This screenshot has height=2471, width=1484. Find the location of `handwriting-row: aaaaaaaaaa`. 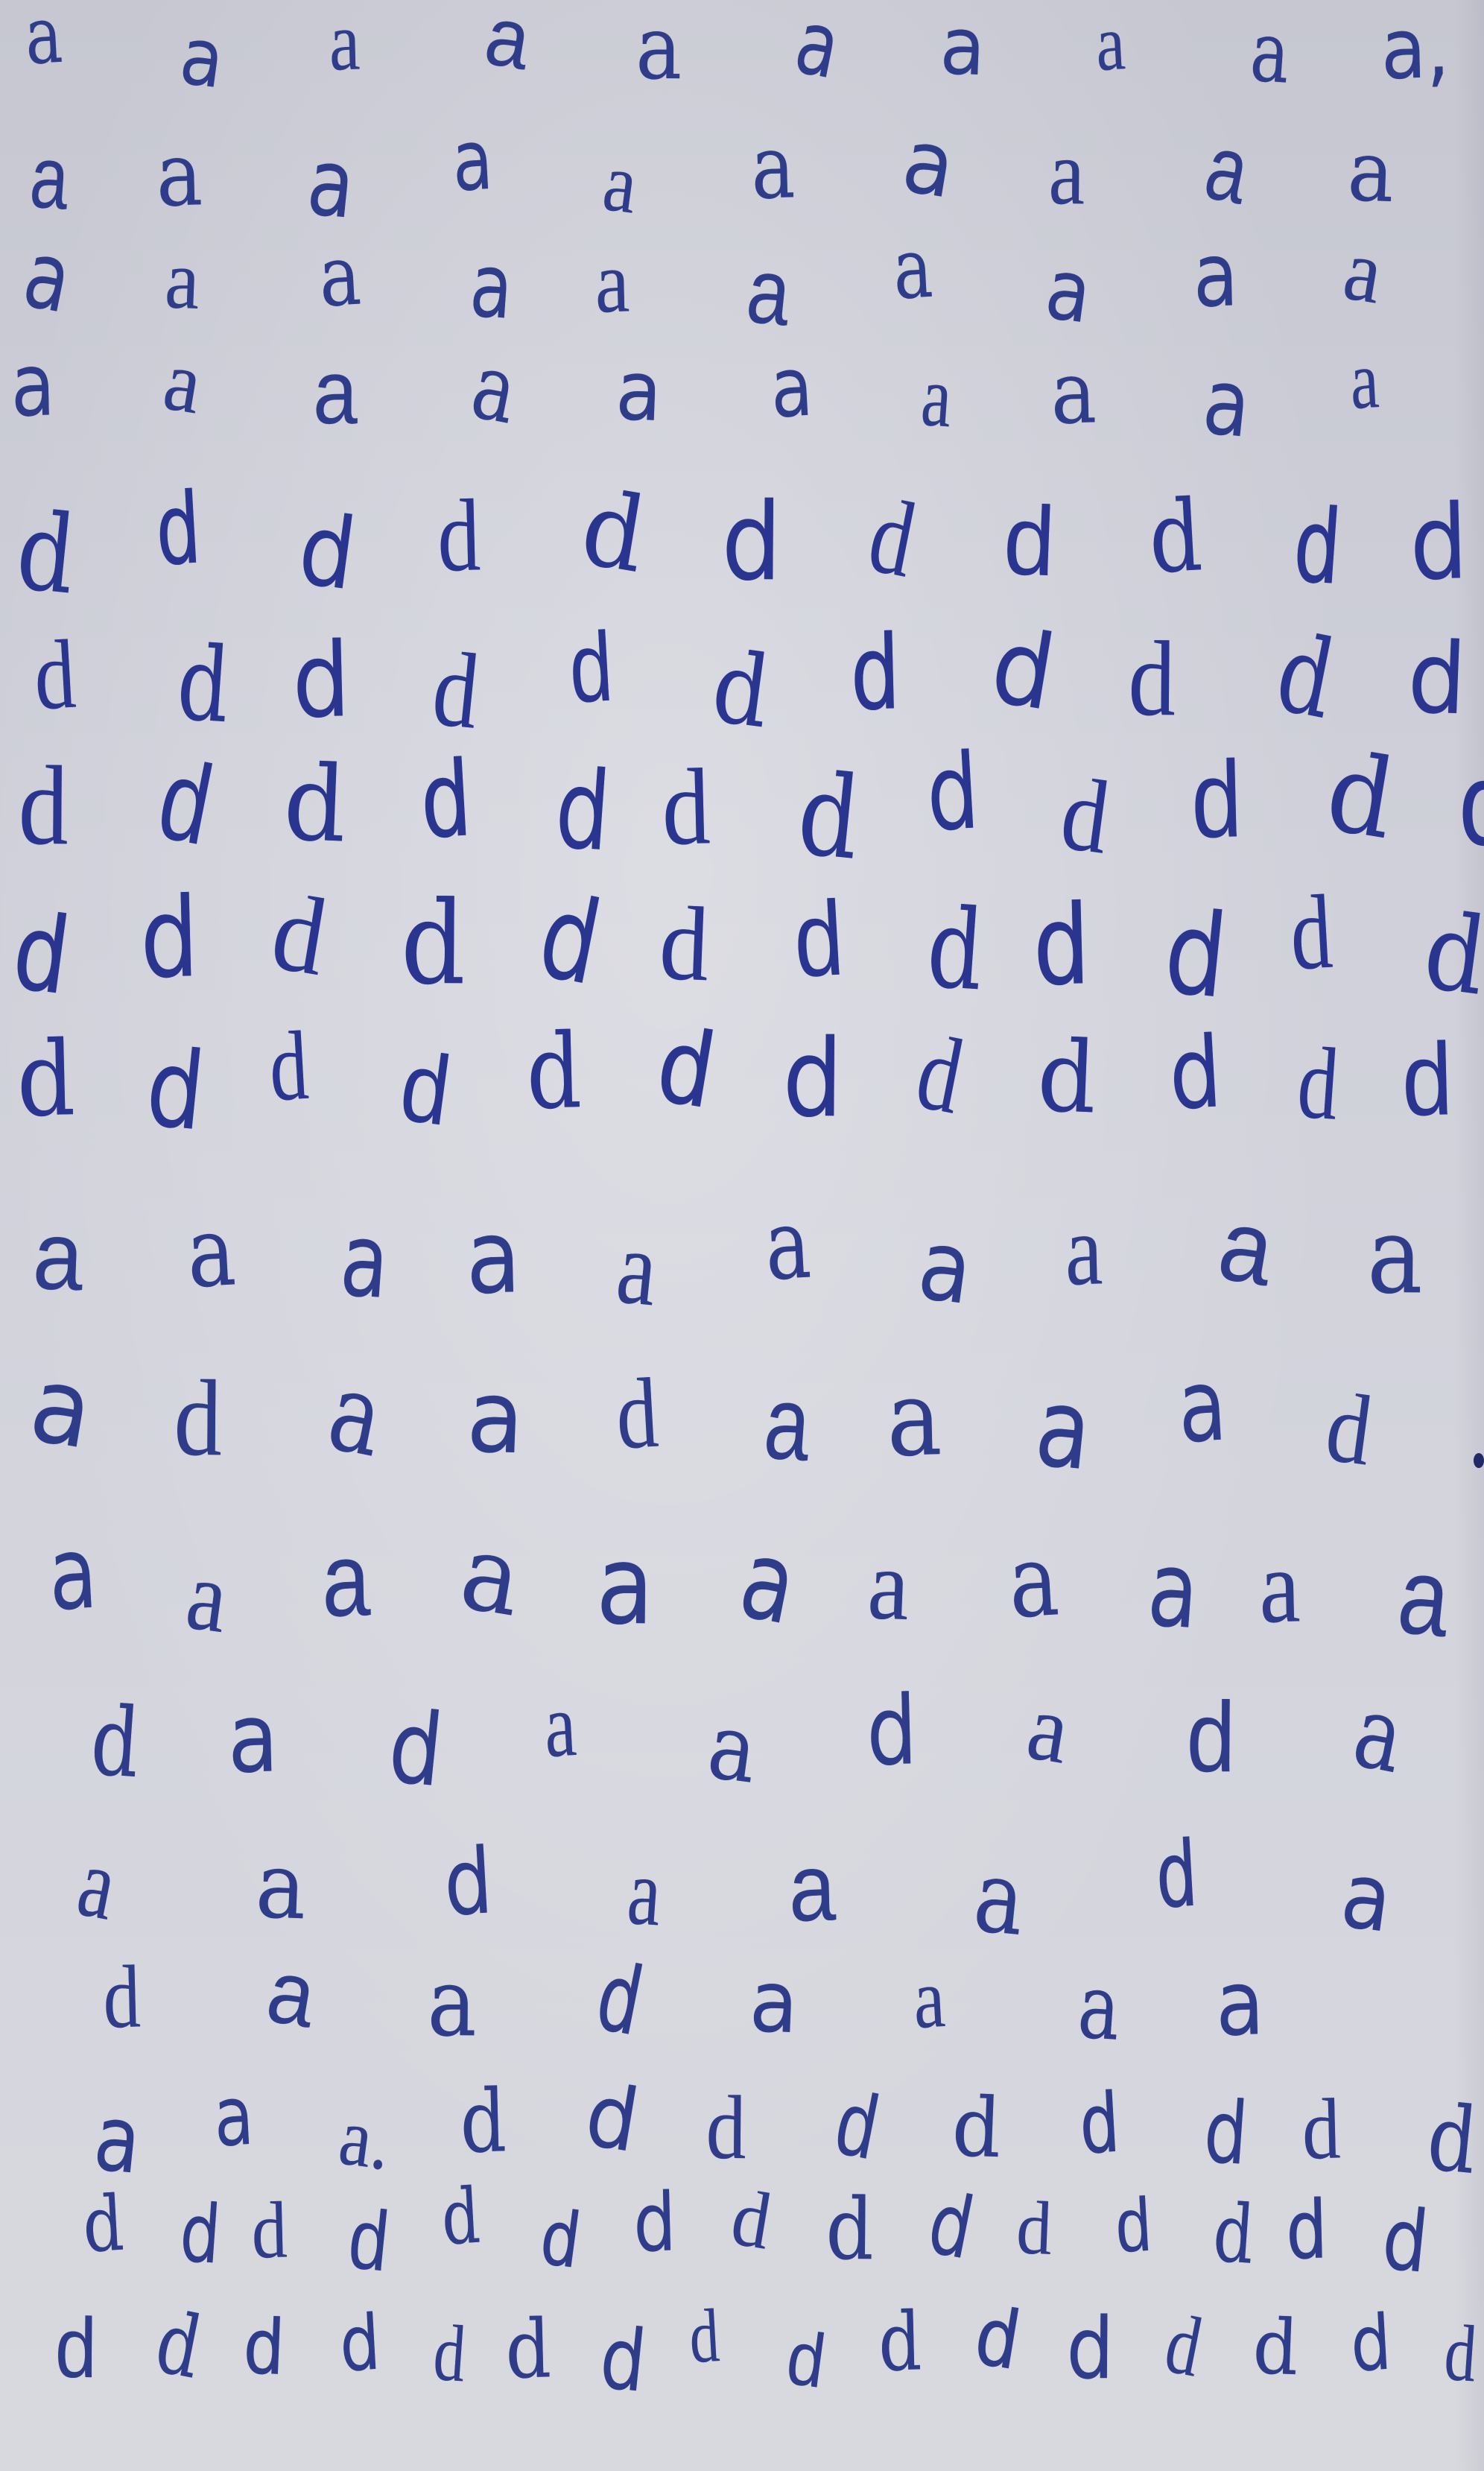

handwriting-row: aaaaaaaaaa is located at coordinates (742, 1257).